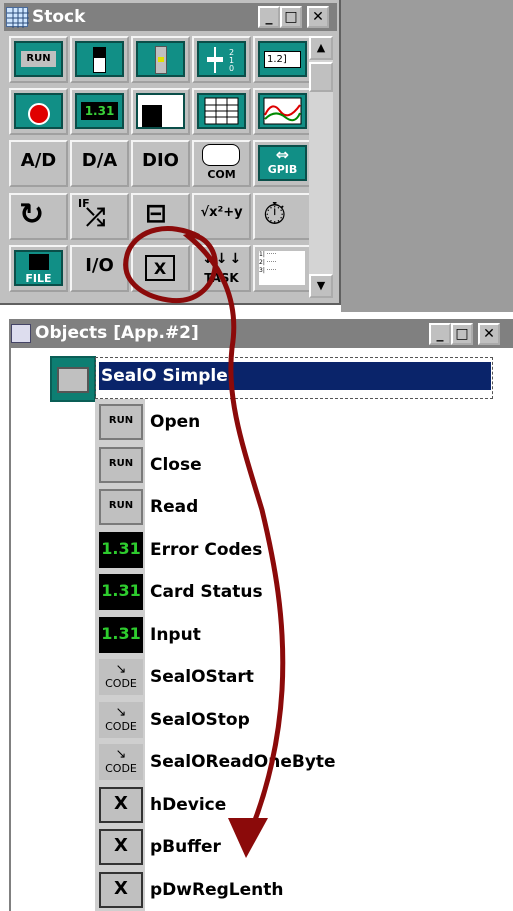 This screenshot has width=513, height=911. What do you see at coordinates (170, 17) in the screenshot?
I see `stock-titlebar: Stock _ □ ✕` at bounding box center [170, 17].